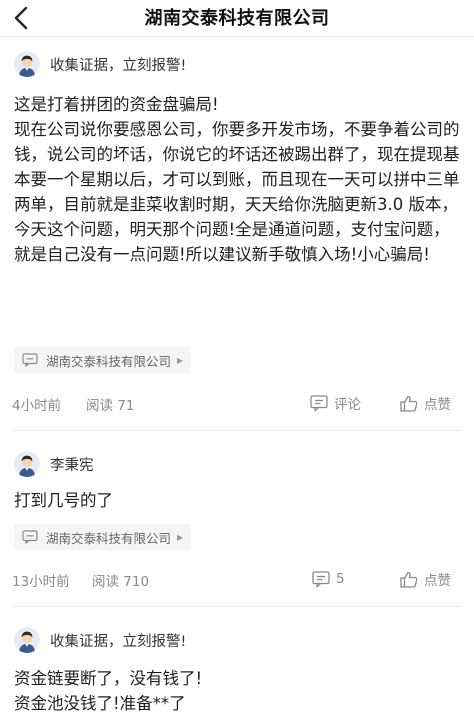  I want to click on comment-label: 评论, so click(347, 405).